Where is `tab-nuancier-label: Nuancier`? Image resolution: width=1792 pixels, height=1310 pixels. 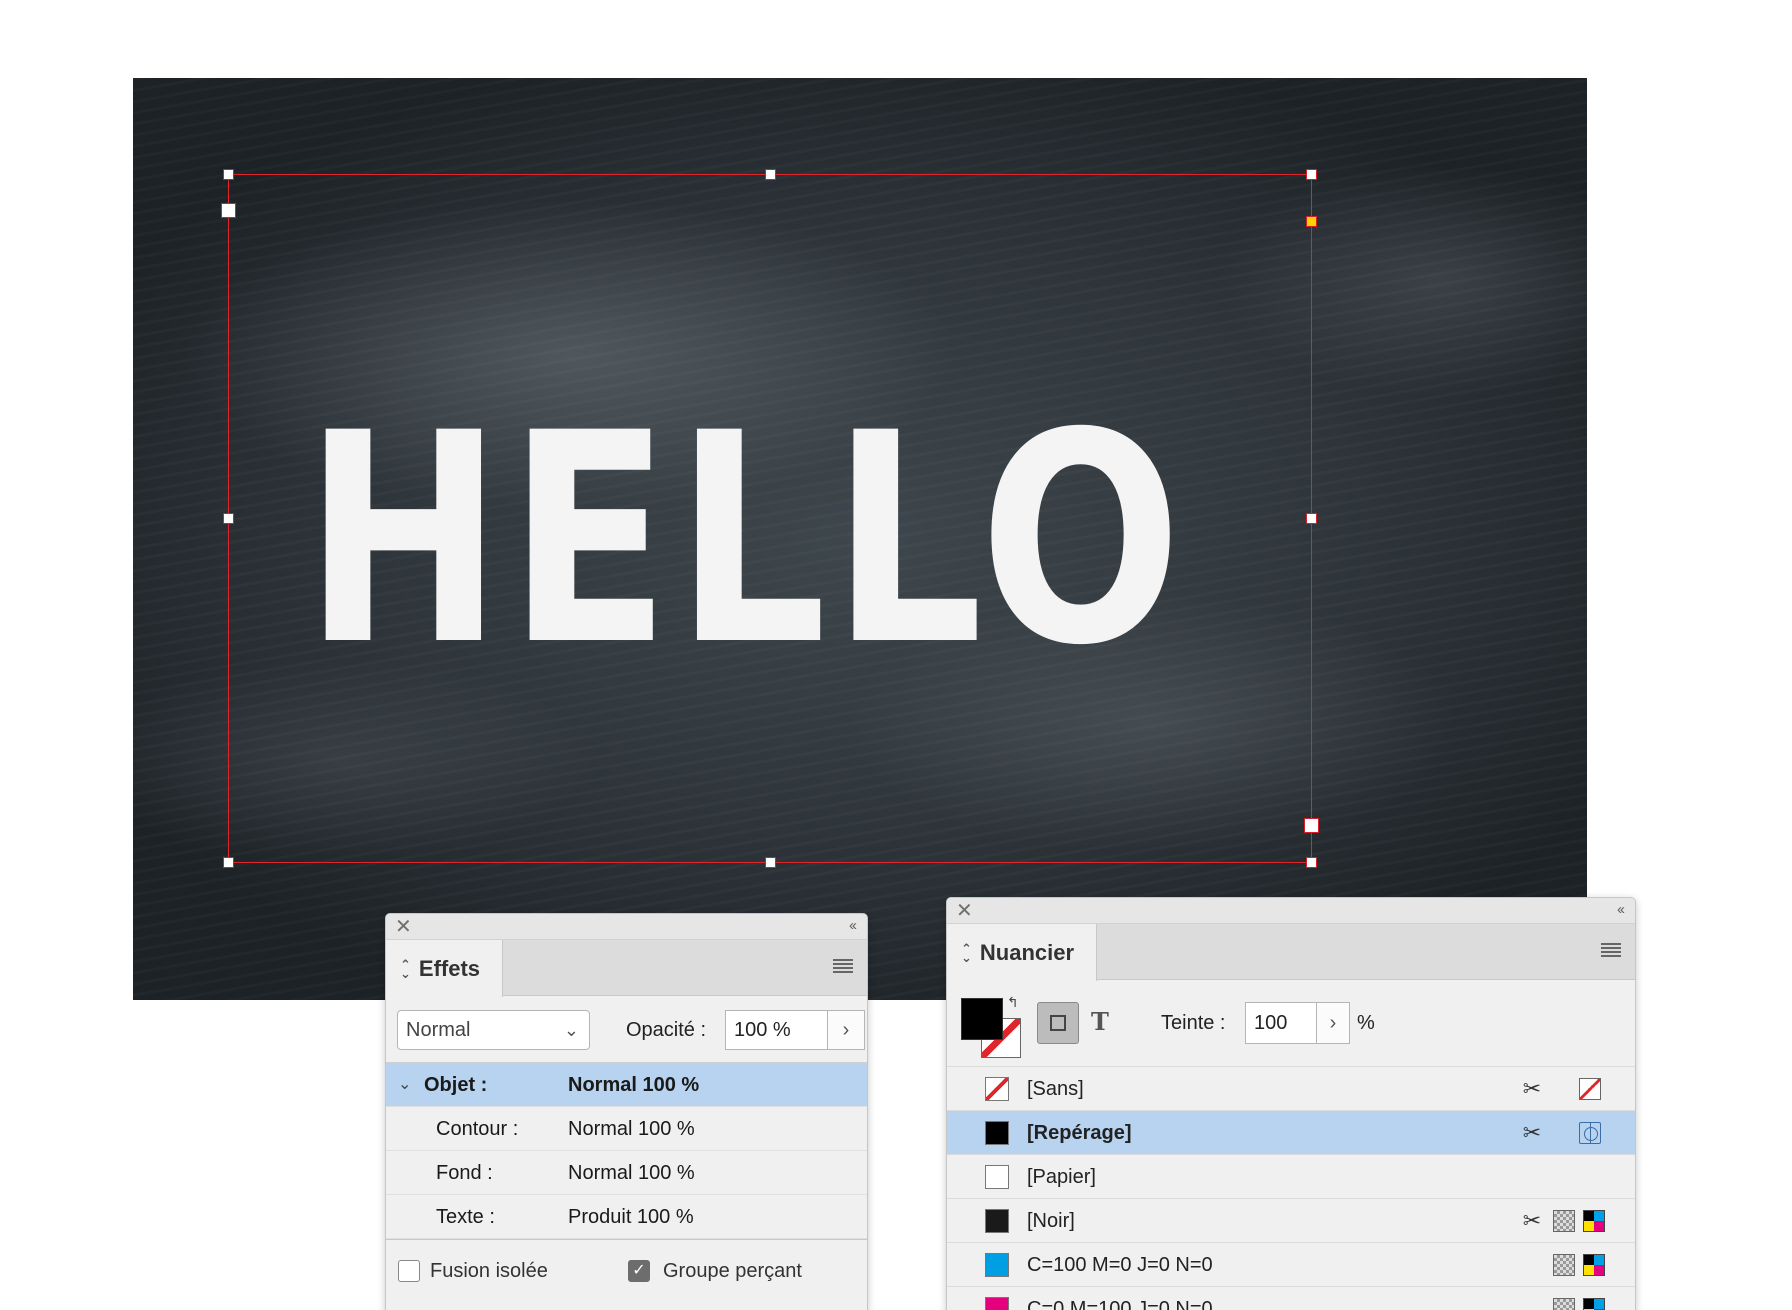 tab-nuancier-label: Nuancier is located at coordinates (1027, 952).